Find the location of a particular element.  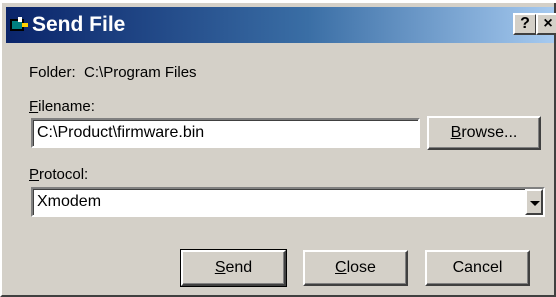

close-button: Close is located at coordinates (355, 268).